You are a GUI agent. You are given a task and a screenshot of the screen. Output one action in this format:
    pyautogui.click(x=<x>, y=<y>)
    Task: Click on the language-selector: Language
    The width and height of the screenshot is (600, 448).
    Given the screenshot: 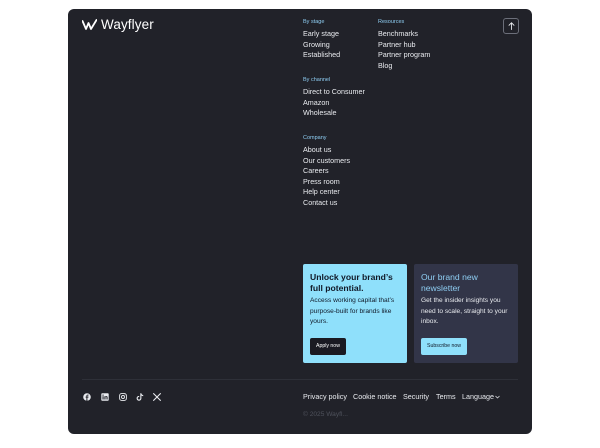 What is the action you would take?
    pyautogui.click(x=481, y=397)
    